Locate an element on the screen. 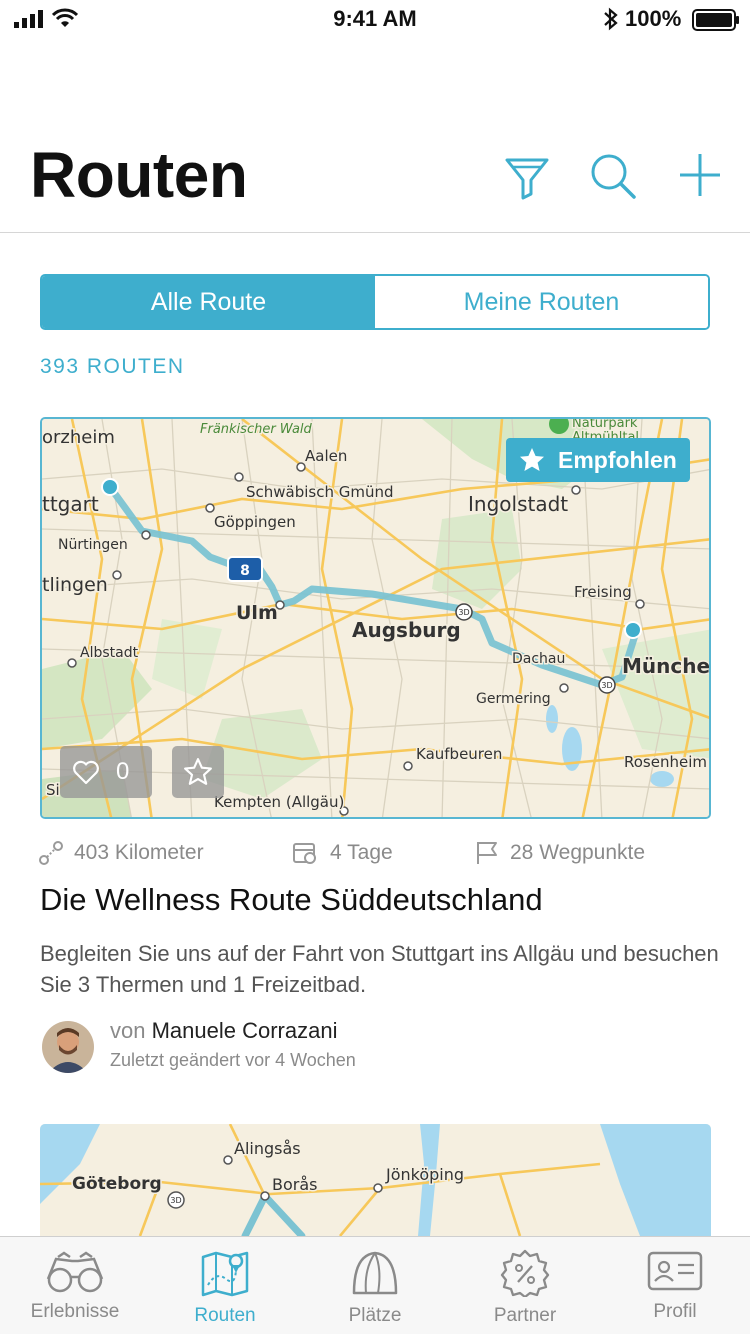  map-label-germering: Germering is located at coordinates (513, 699).